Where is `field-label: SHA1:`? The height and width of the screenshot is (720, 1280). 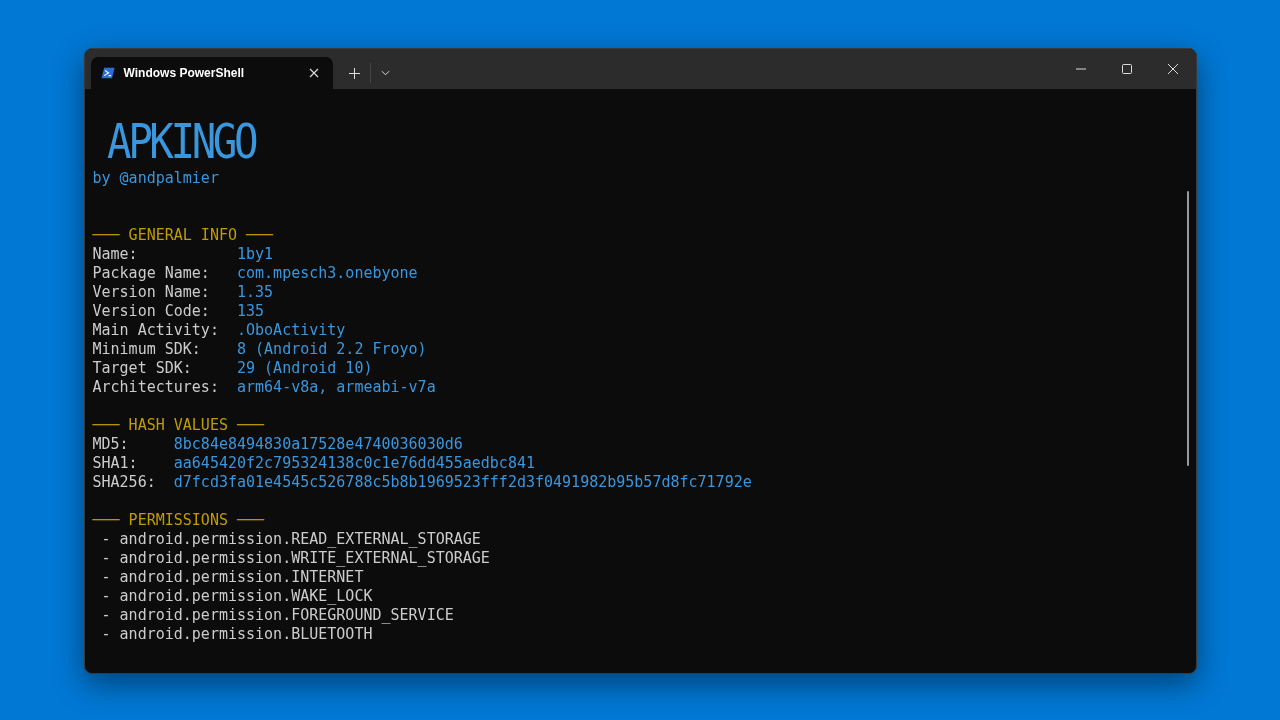
field-label: SHA1: is located at coordinates (115, 463).